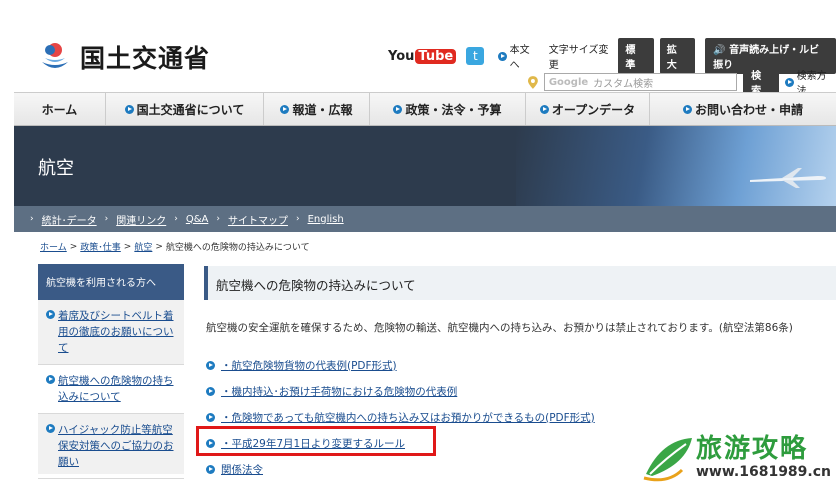 The height and width of the screenshot is (493, 836). Describe the element at coordinates (326, 219) in the screenshot. I see `subnav-link-english: English` at that location.